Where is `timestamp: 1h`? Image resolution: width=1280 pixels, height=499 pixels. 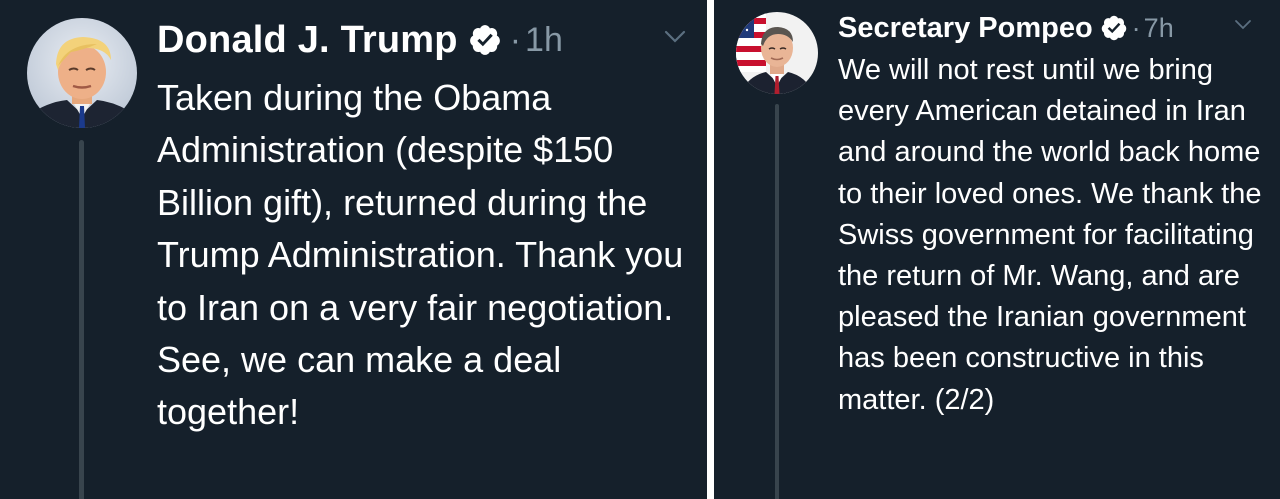
timestamp: 1h is located at coordinates (544, 40).